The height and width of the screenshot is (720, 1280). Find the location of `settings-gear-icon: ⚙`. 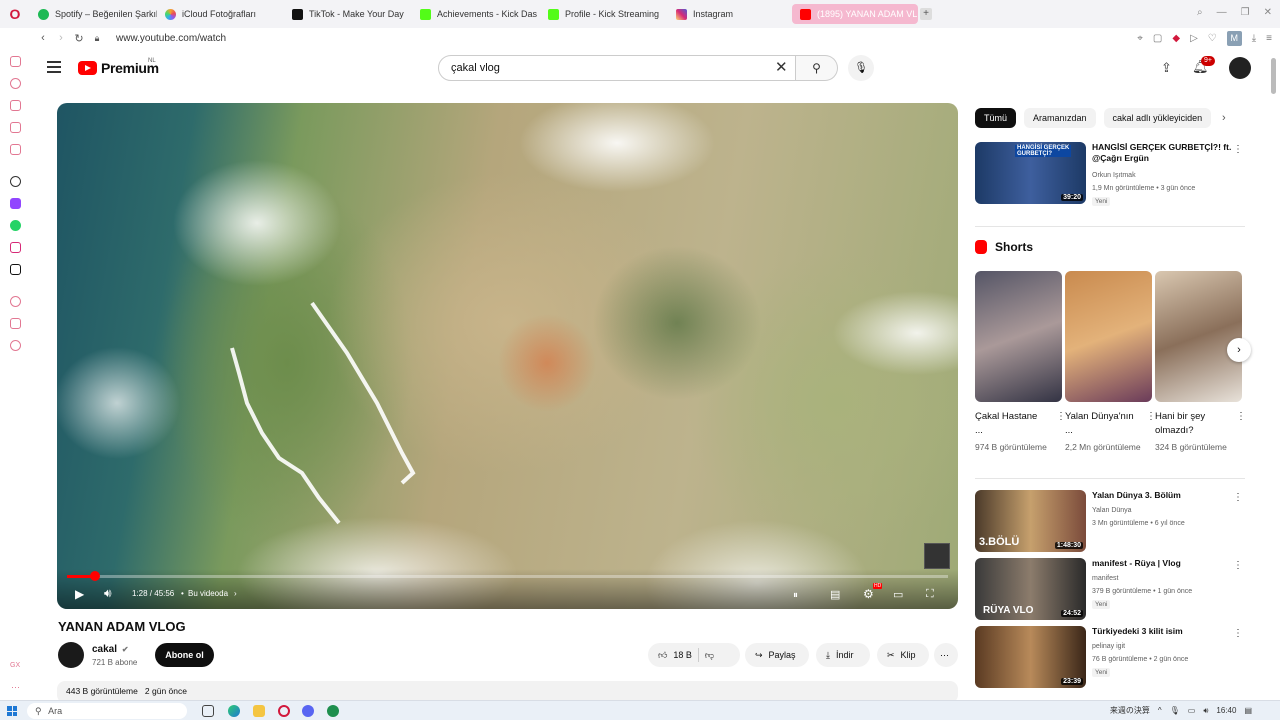

settings-gear-icon: ⚙ is located at coordinates (868, 594).